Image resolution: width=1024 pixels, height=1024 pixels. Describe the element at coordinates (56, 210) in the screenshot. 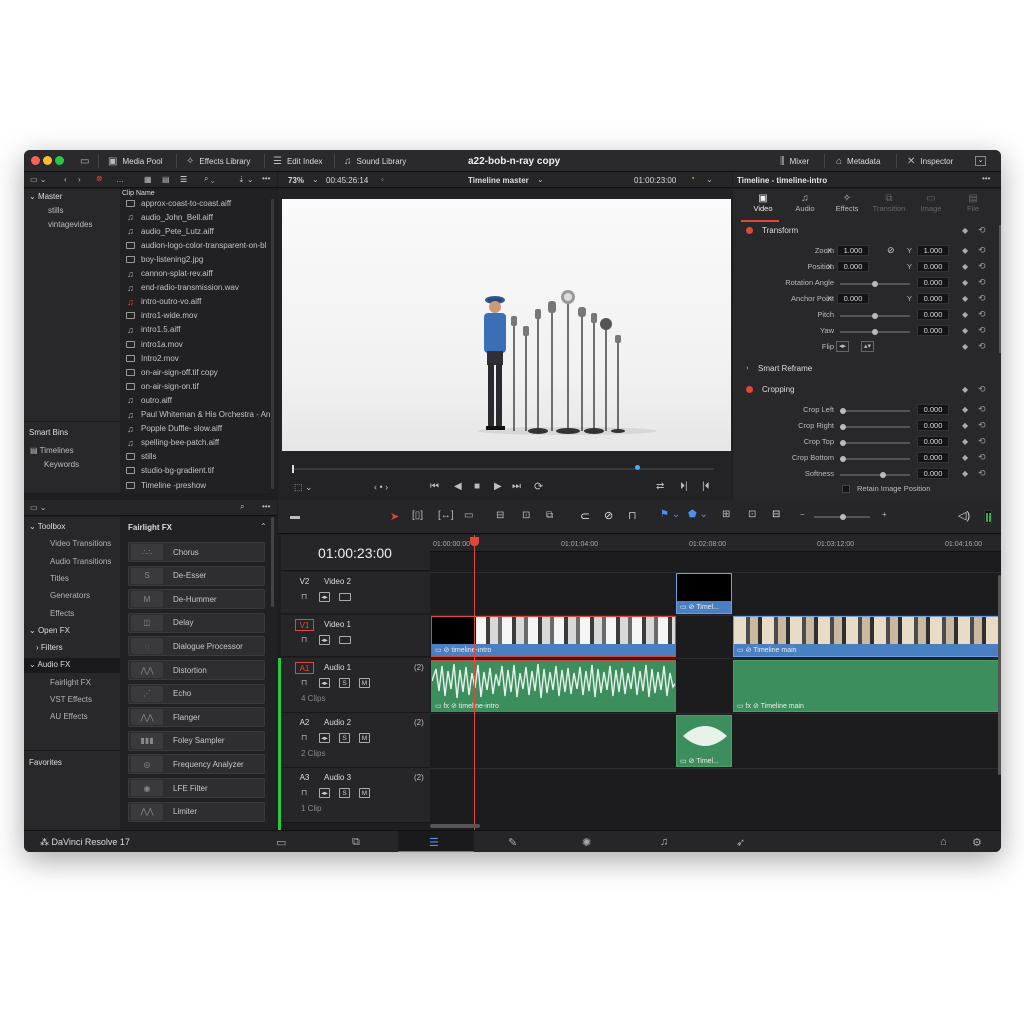

I see `bin-stills: stills` at that location.